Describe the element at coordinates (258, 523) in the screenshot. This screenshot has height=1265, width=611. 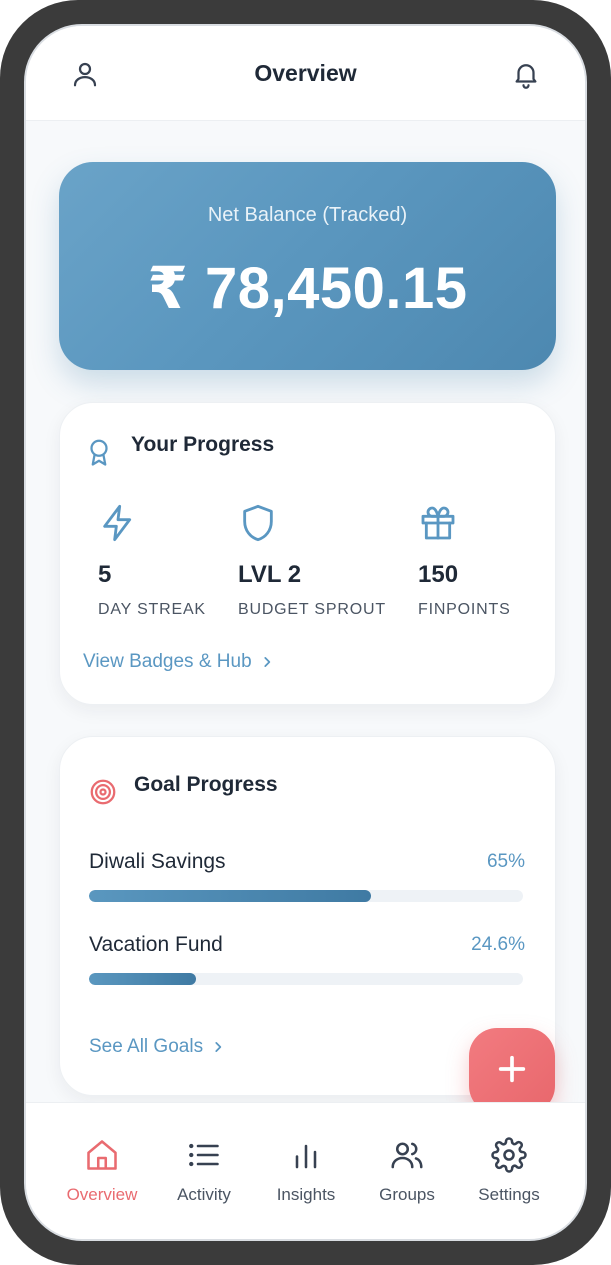
I see `shield-icon` at that location.